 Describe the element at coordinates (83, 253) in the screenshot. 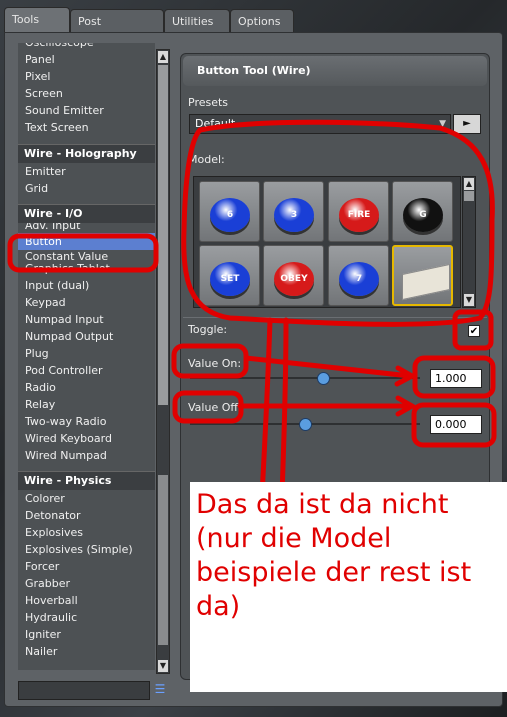

I see `annotation-circle-button` at that location.